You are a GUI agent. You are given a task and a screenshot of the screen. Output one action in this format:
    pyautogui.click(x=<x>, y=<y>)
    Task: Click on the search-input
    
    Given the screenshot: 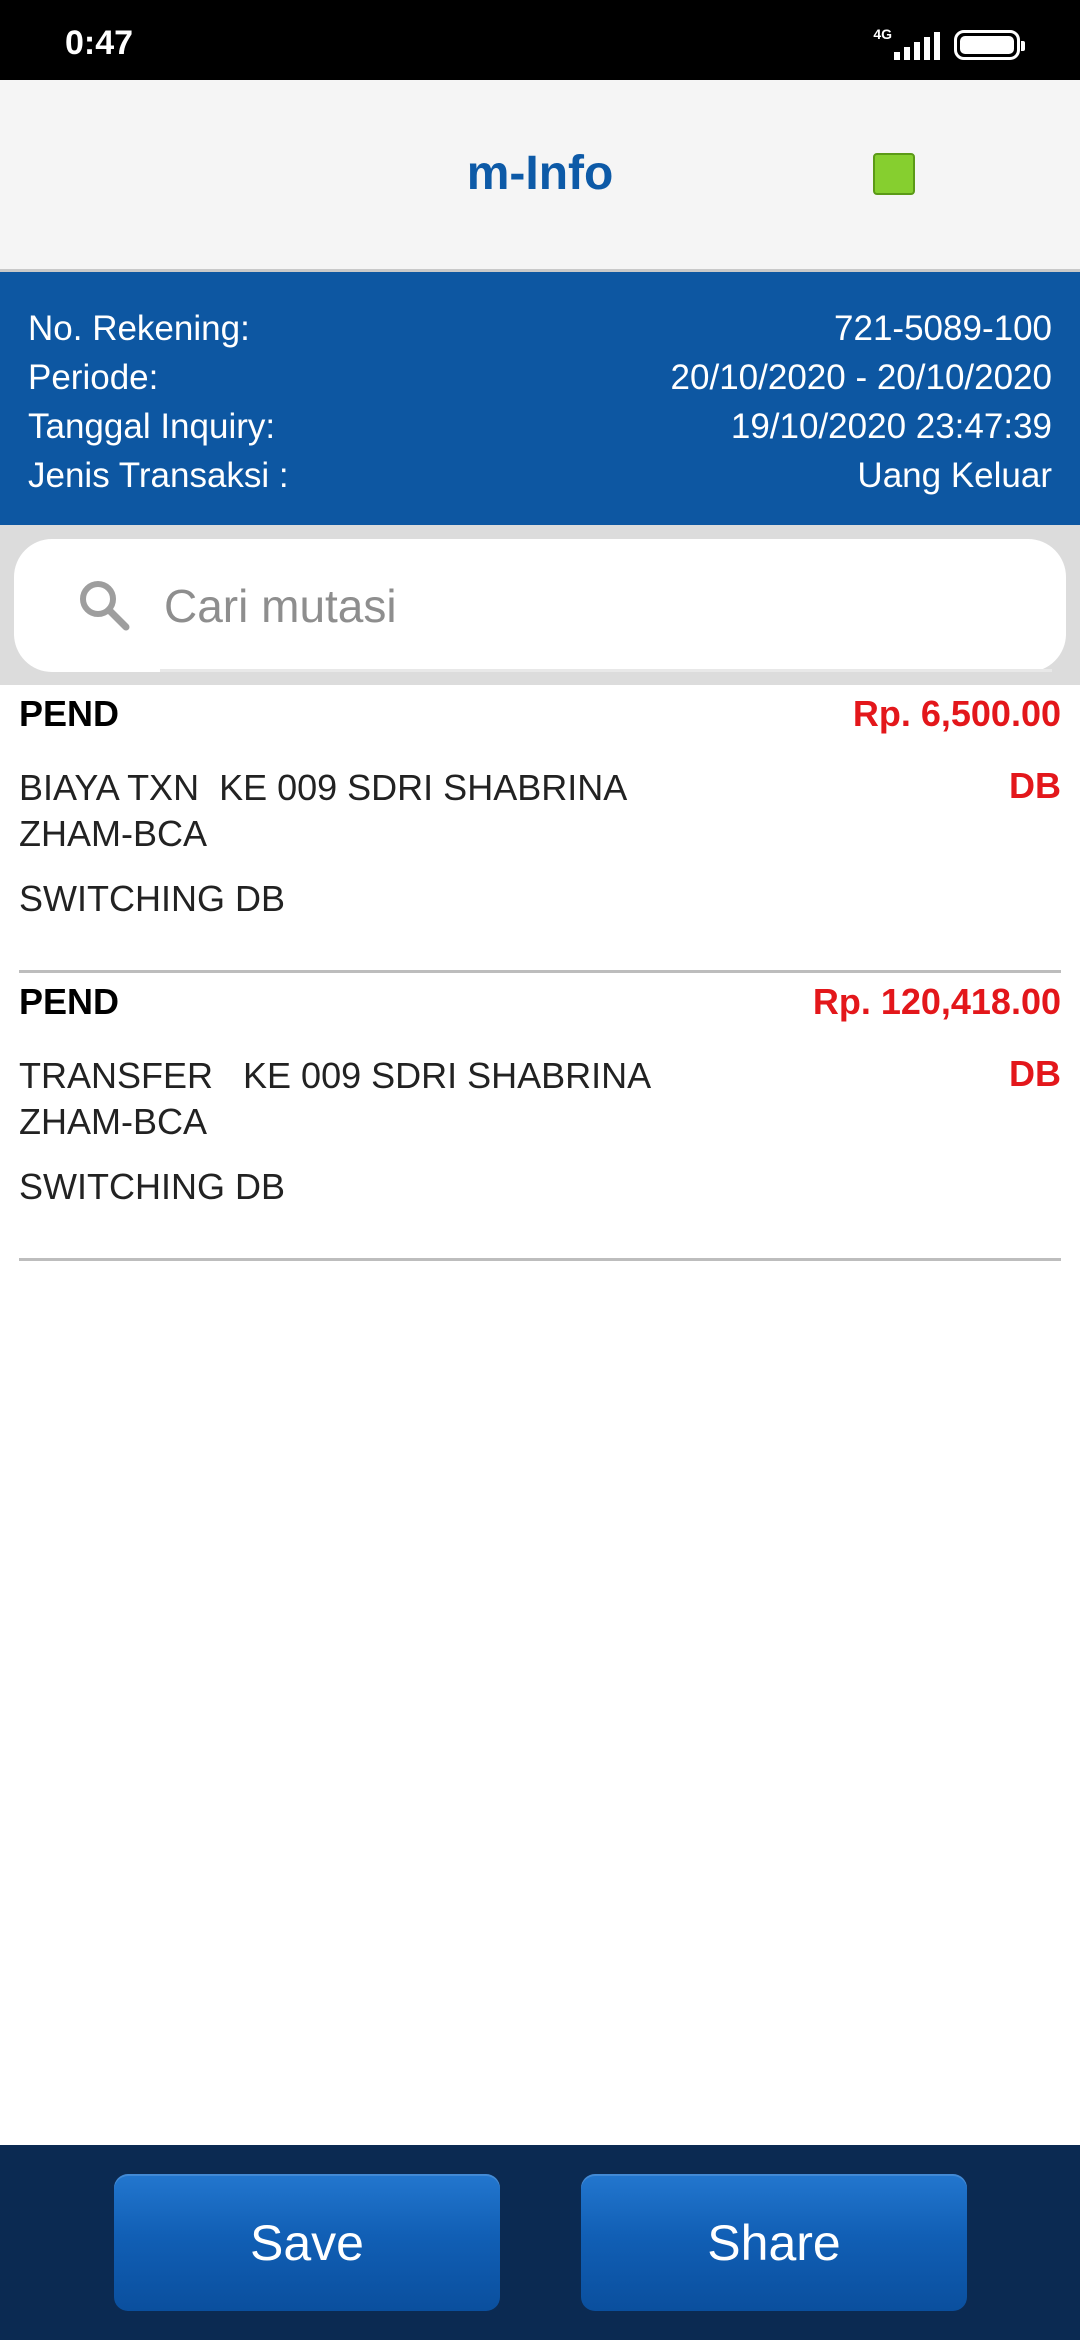 What is the action you would take?
    pyautogui.click(x=594, y=605)
    